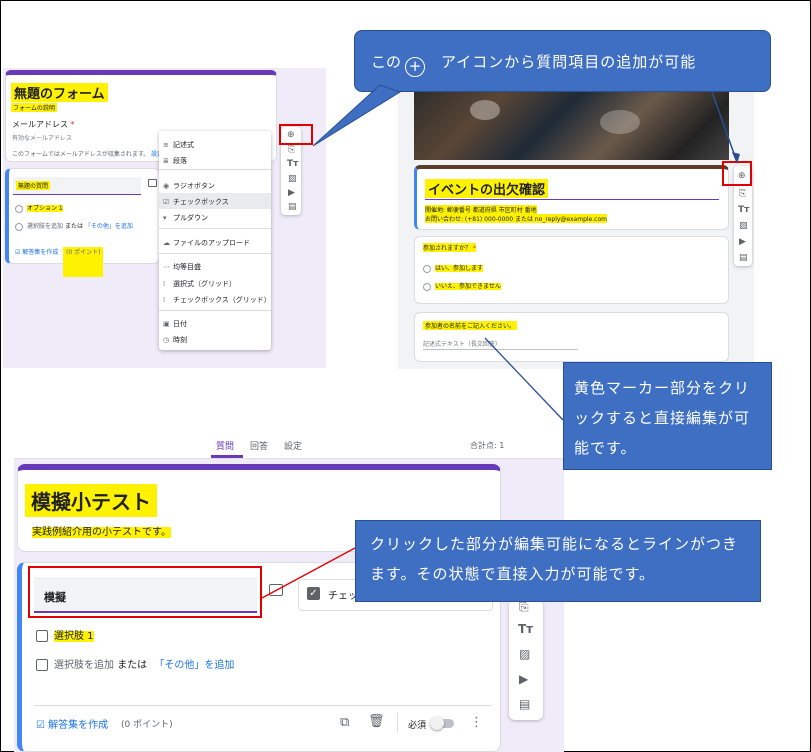 This screenshot has height=752, width=811. What do you see at coordinates (308, 573) in the screenshot?
I see `edit-line-connector` at bounding box center [308, 573].